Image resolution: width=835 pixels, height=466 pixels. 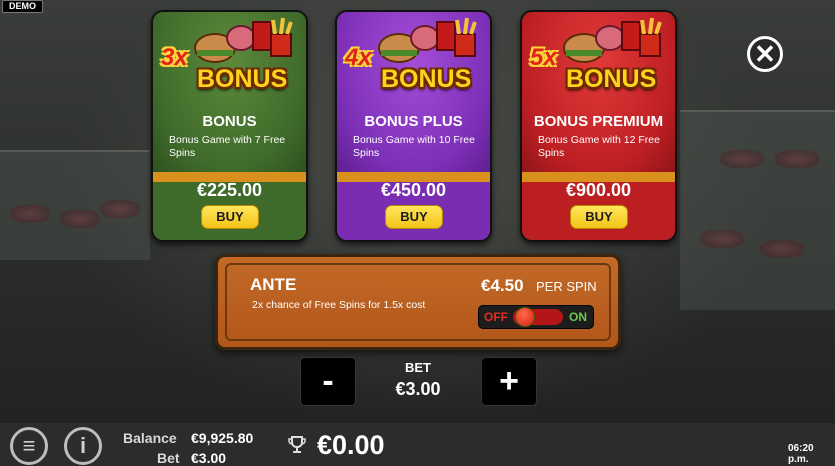 What do you see at coordinates (222, 438) in the screenshot?
I see `balance-value: €9,925.80` at bounding box center [222, 438].